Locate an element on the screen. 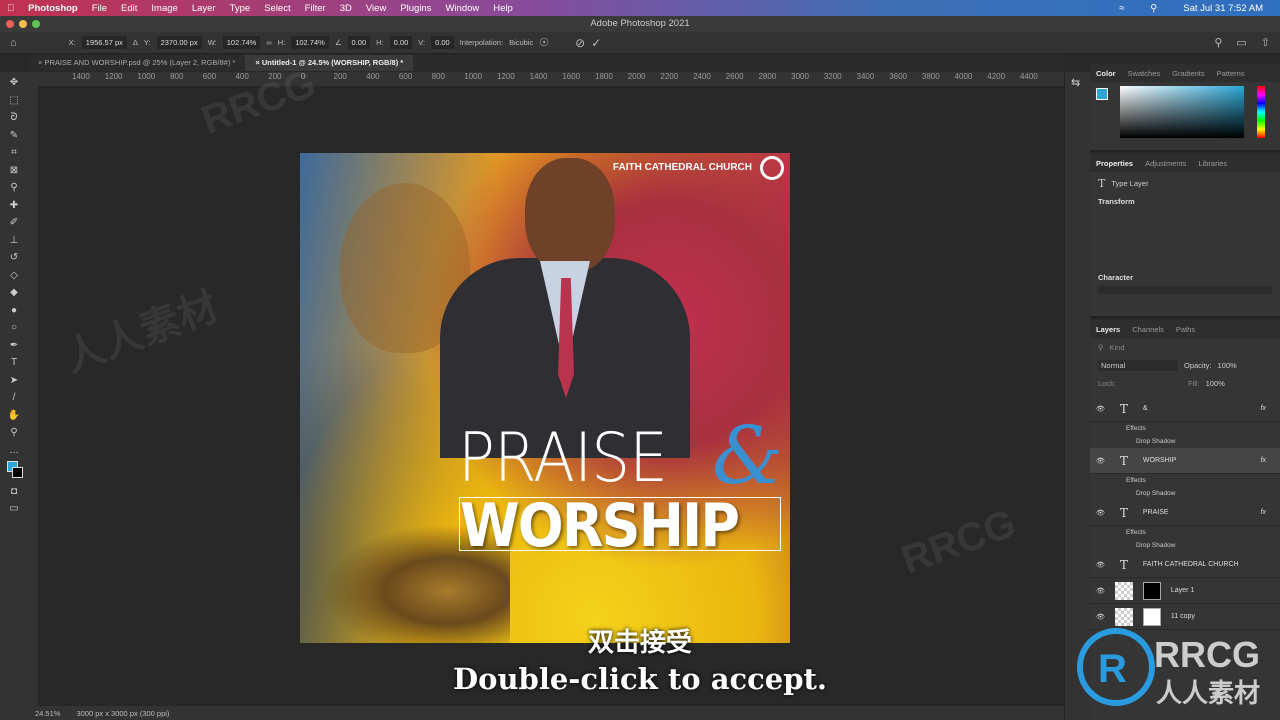  character-section: Character is located at coordinates (1115, 277).